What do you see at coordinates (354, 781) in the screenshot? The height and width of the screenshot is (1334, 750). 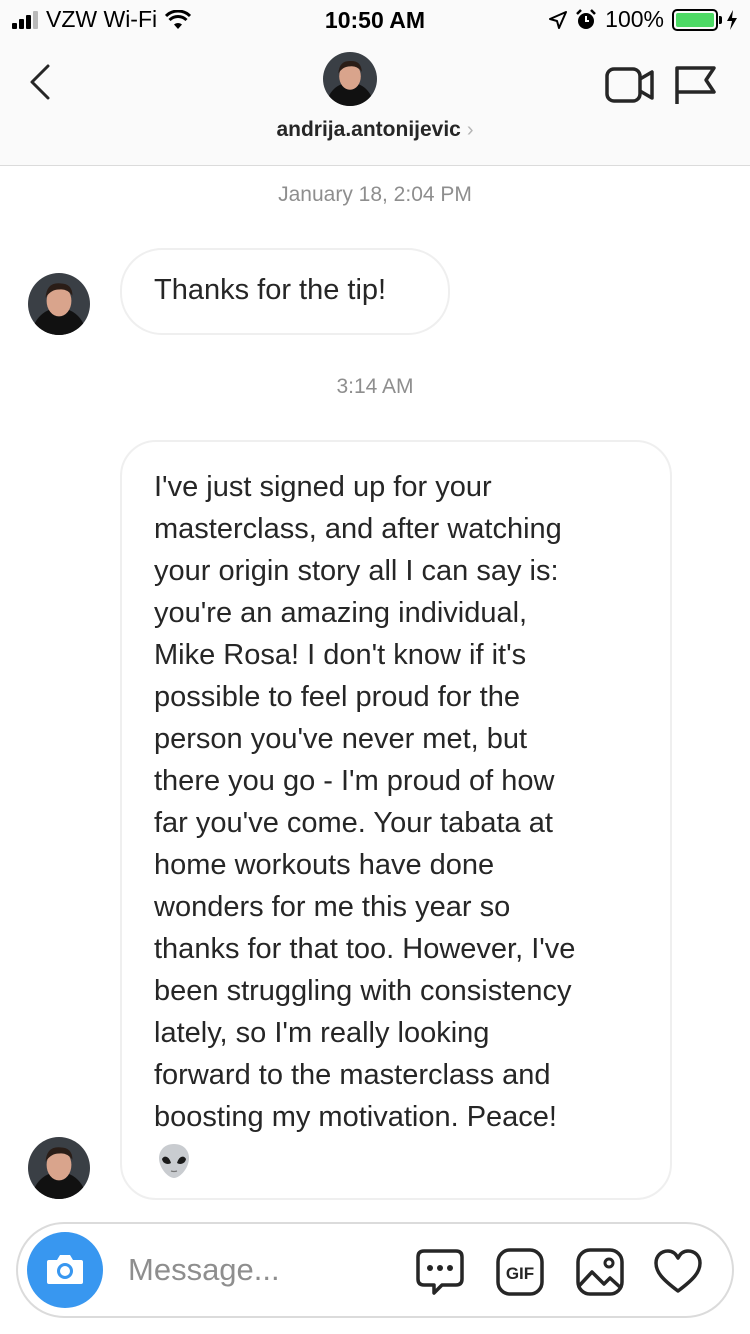 I see `message-line: there you go - I'm proud of how` at bounding box center [354, 781].